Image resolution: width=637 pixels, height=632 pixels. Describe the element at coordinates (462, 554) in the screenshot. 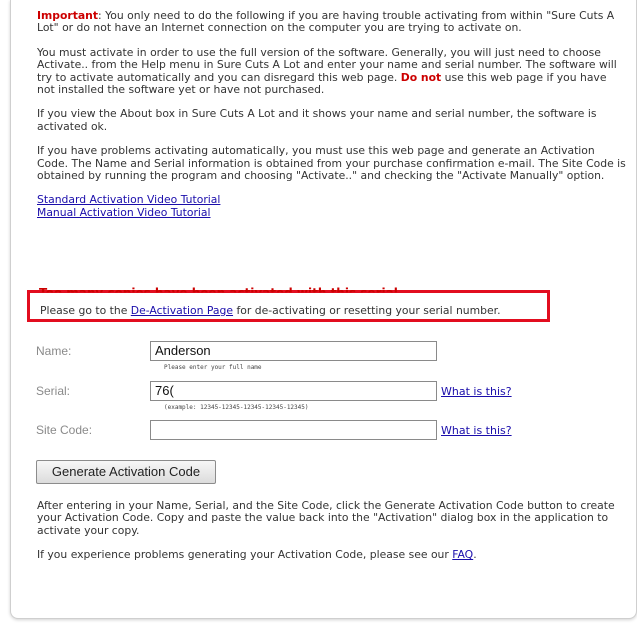

I see `faq-link: FAQ` at that location.